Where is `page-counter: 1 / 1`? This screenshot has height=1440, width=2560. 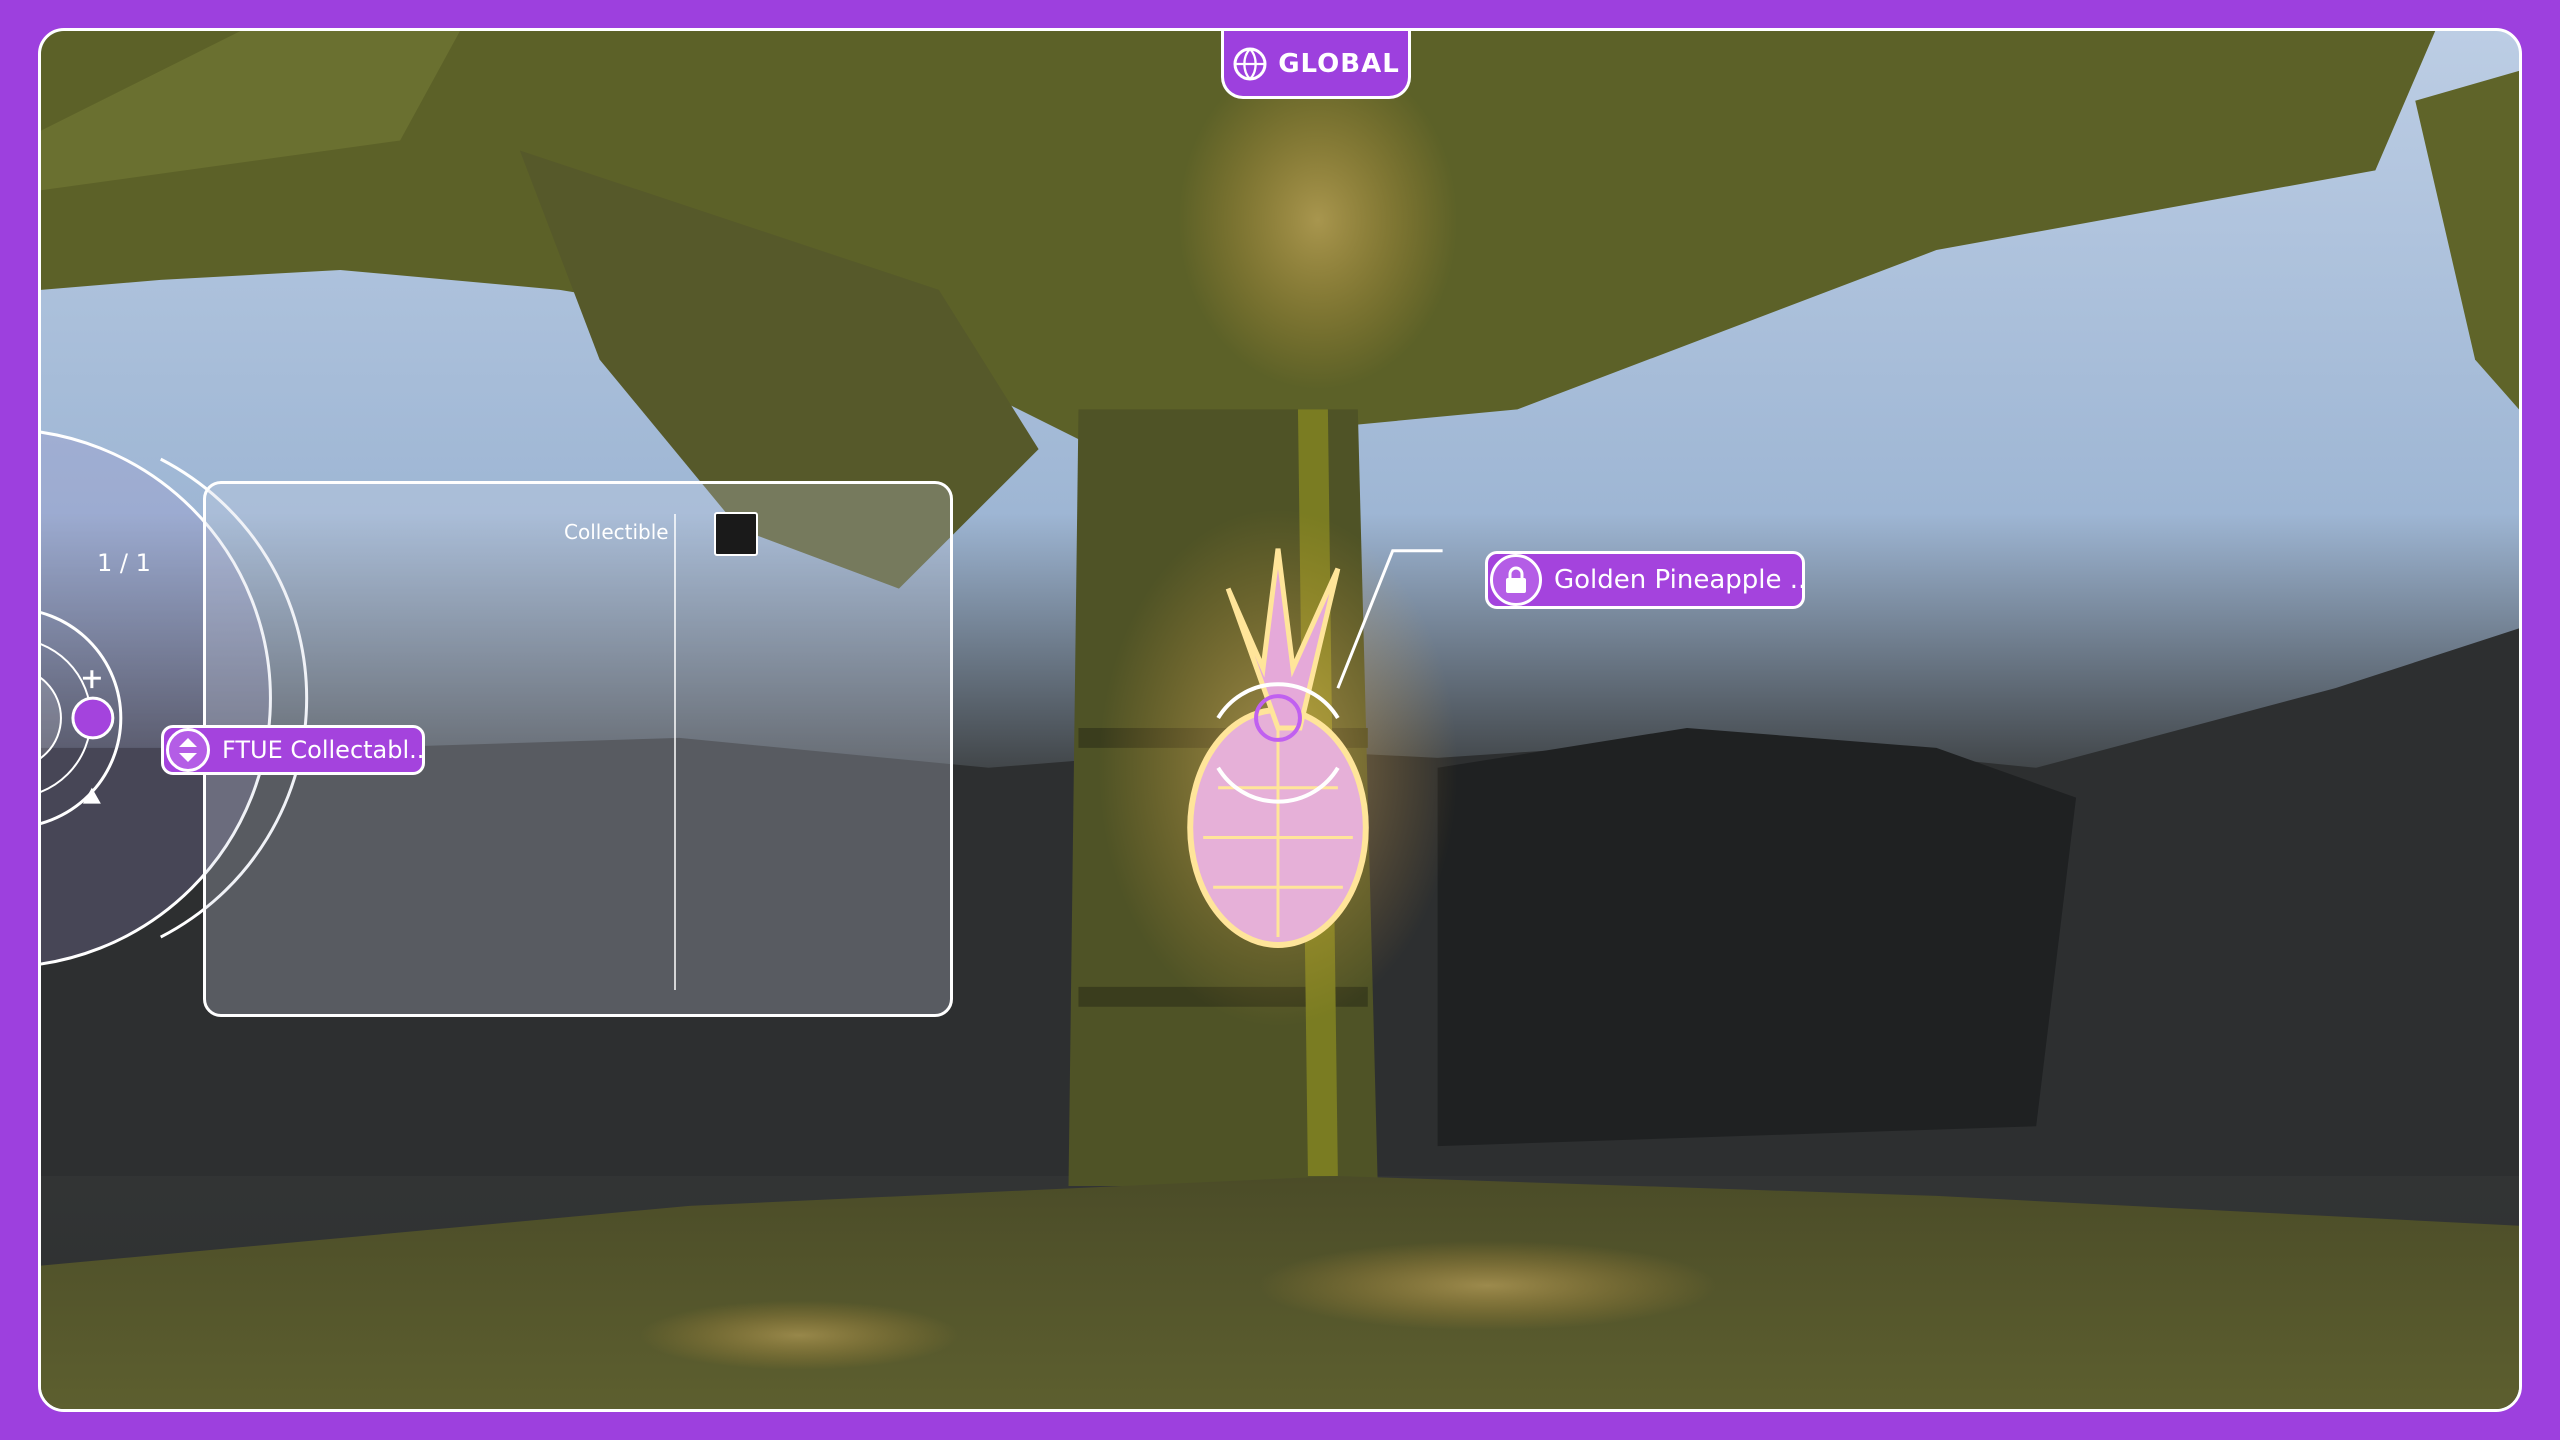 page-counter: 1 / 1 is located at coordinates (124, 563).